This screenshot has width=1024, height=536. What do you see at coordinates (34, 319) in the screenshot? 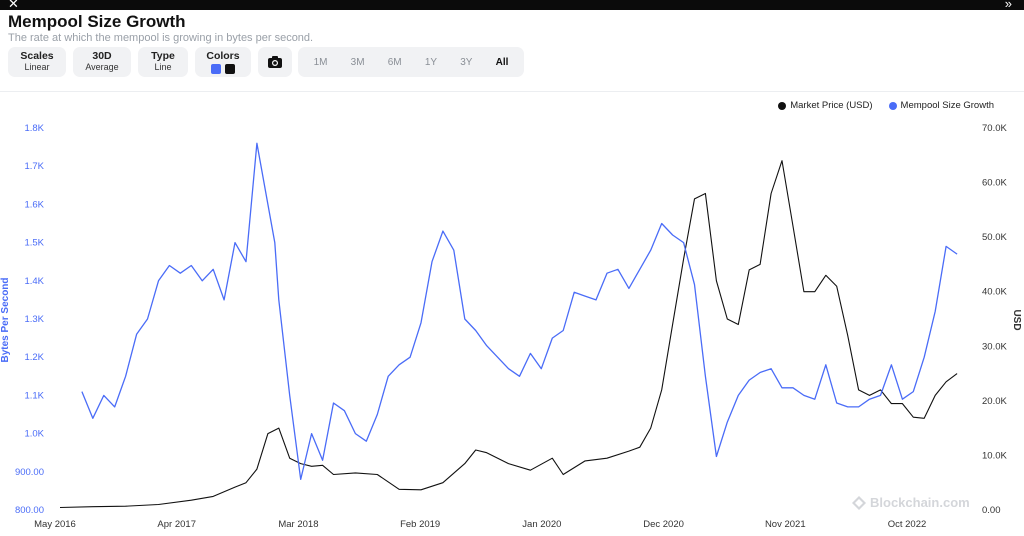
I see `y-left-tick-label: 1.3K` at bounding box center [34, 319].